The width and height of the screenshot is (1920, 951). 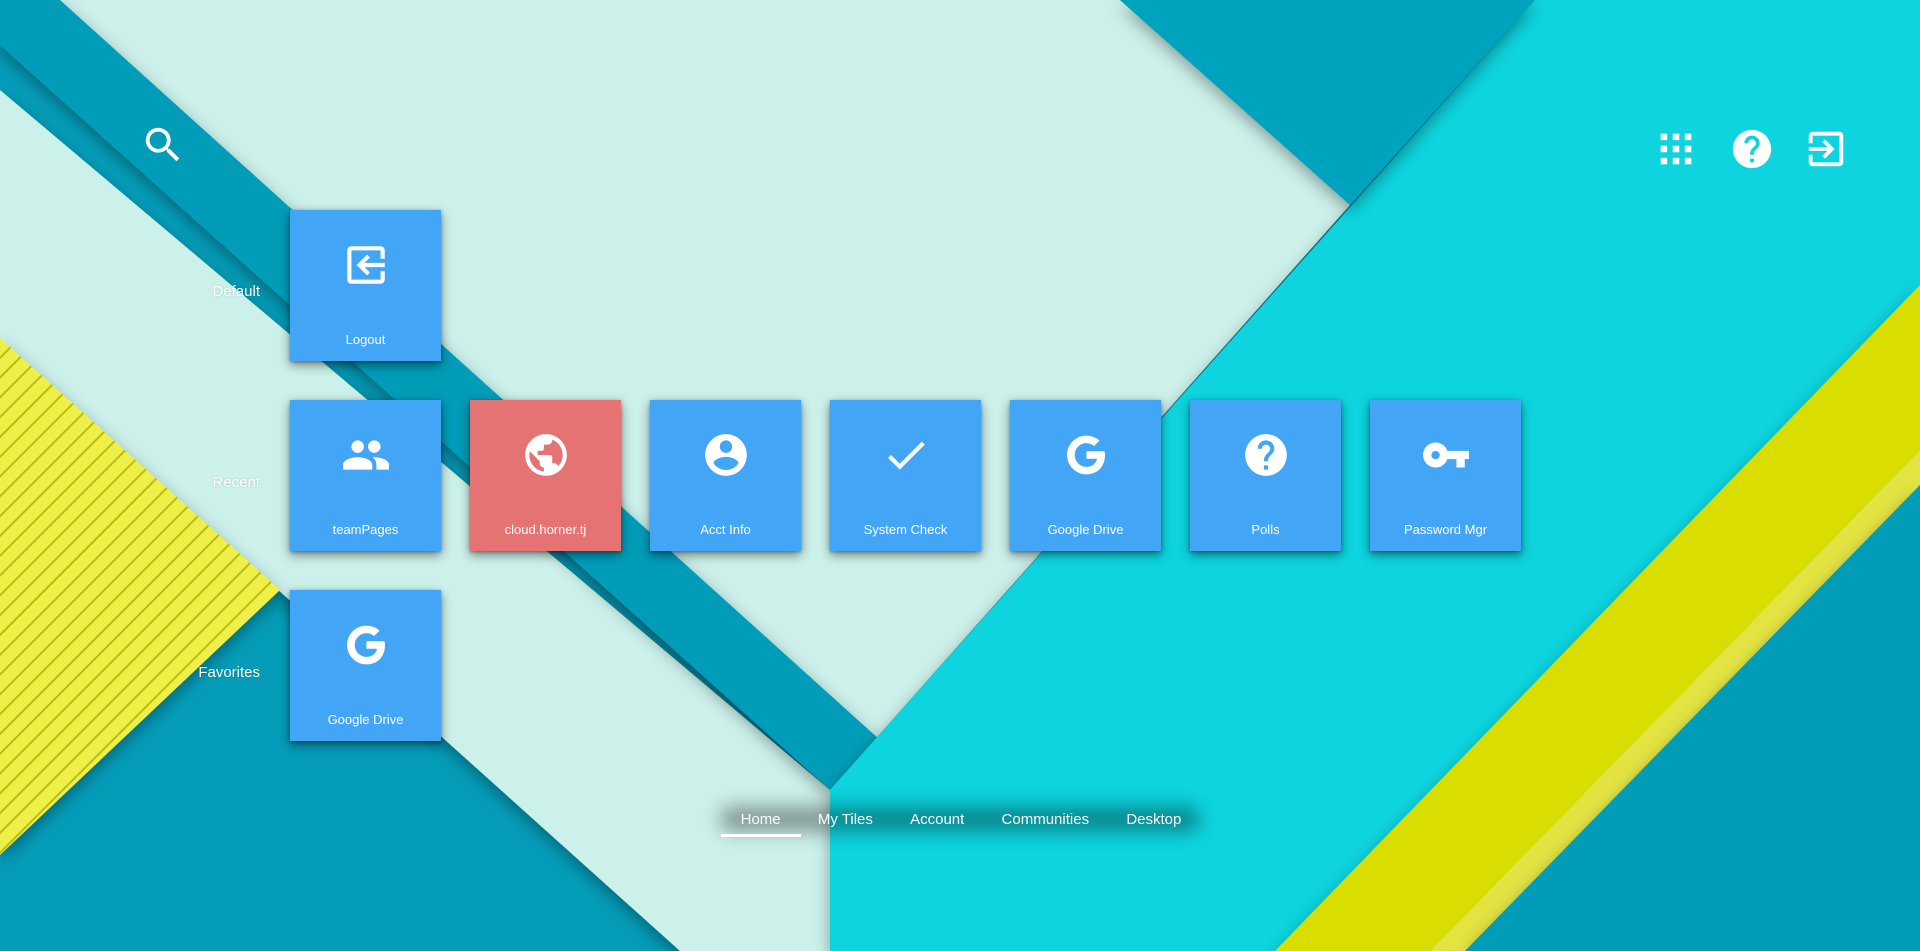 I want to click on tile-label: Polls, so click(x=1265, y=529).